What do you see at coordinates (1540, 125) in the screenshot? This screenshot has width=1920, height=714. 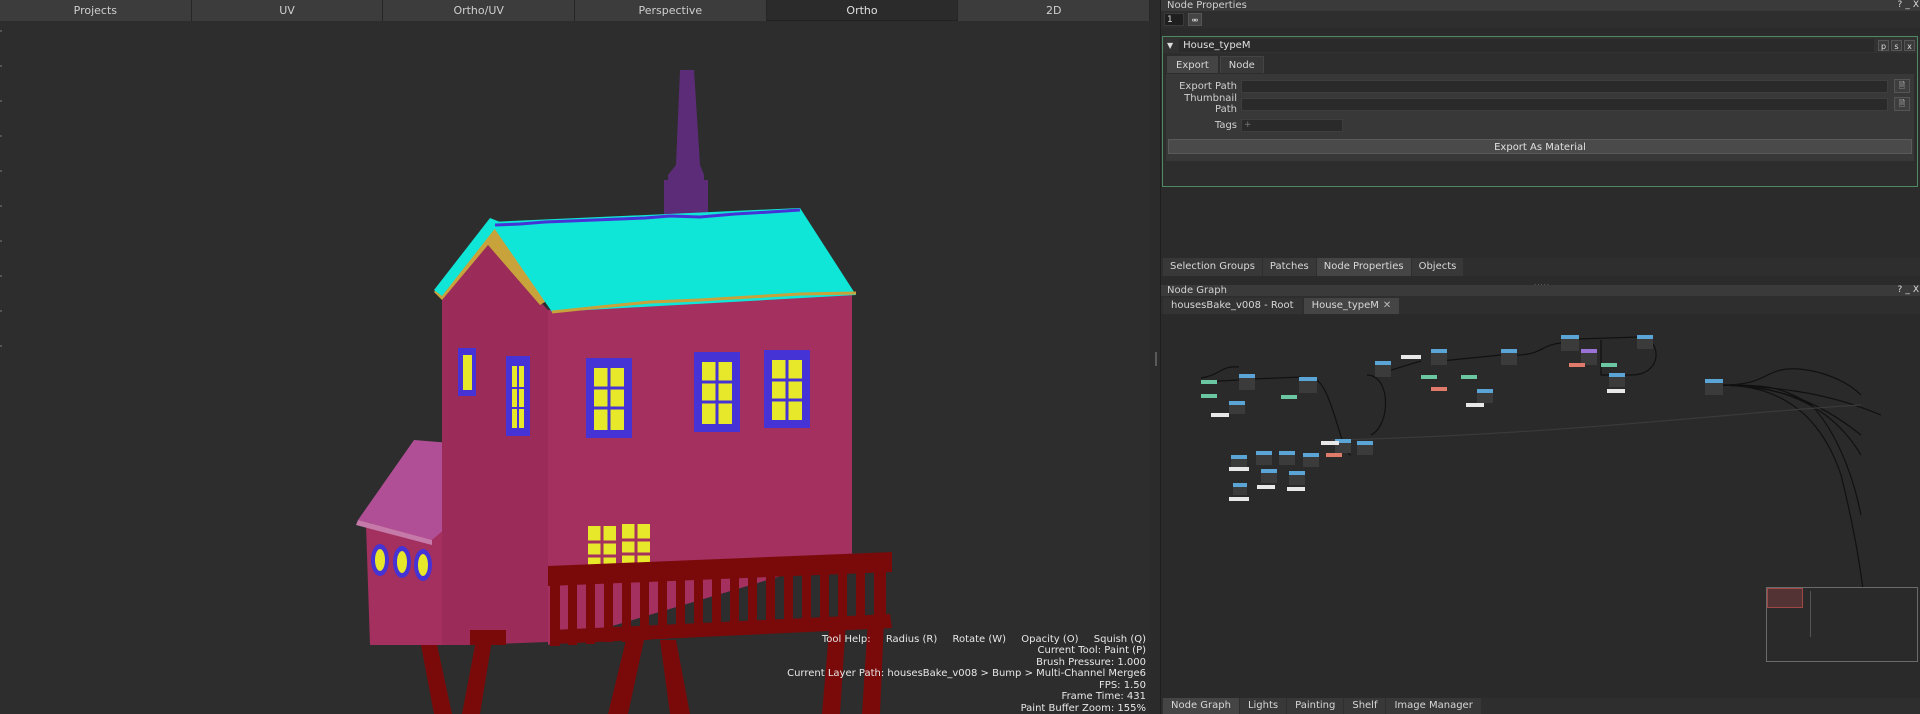 I see `tags-row: Tags +` at bounding box center [1540, 125].